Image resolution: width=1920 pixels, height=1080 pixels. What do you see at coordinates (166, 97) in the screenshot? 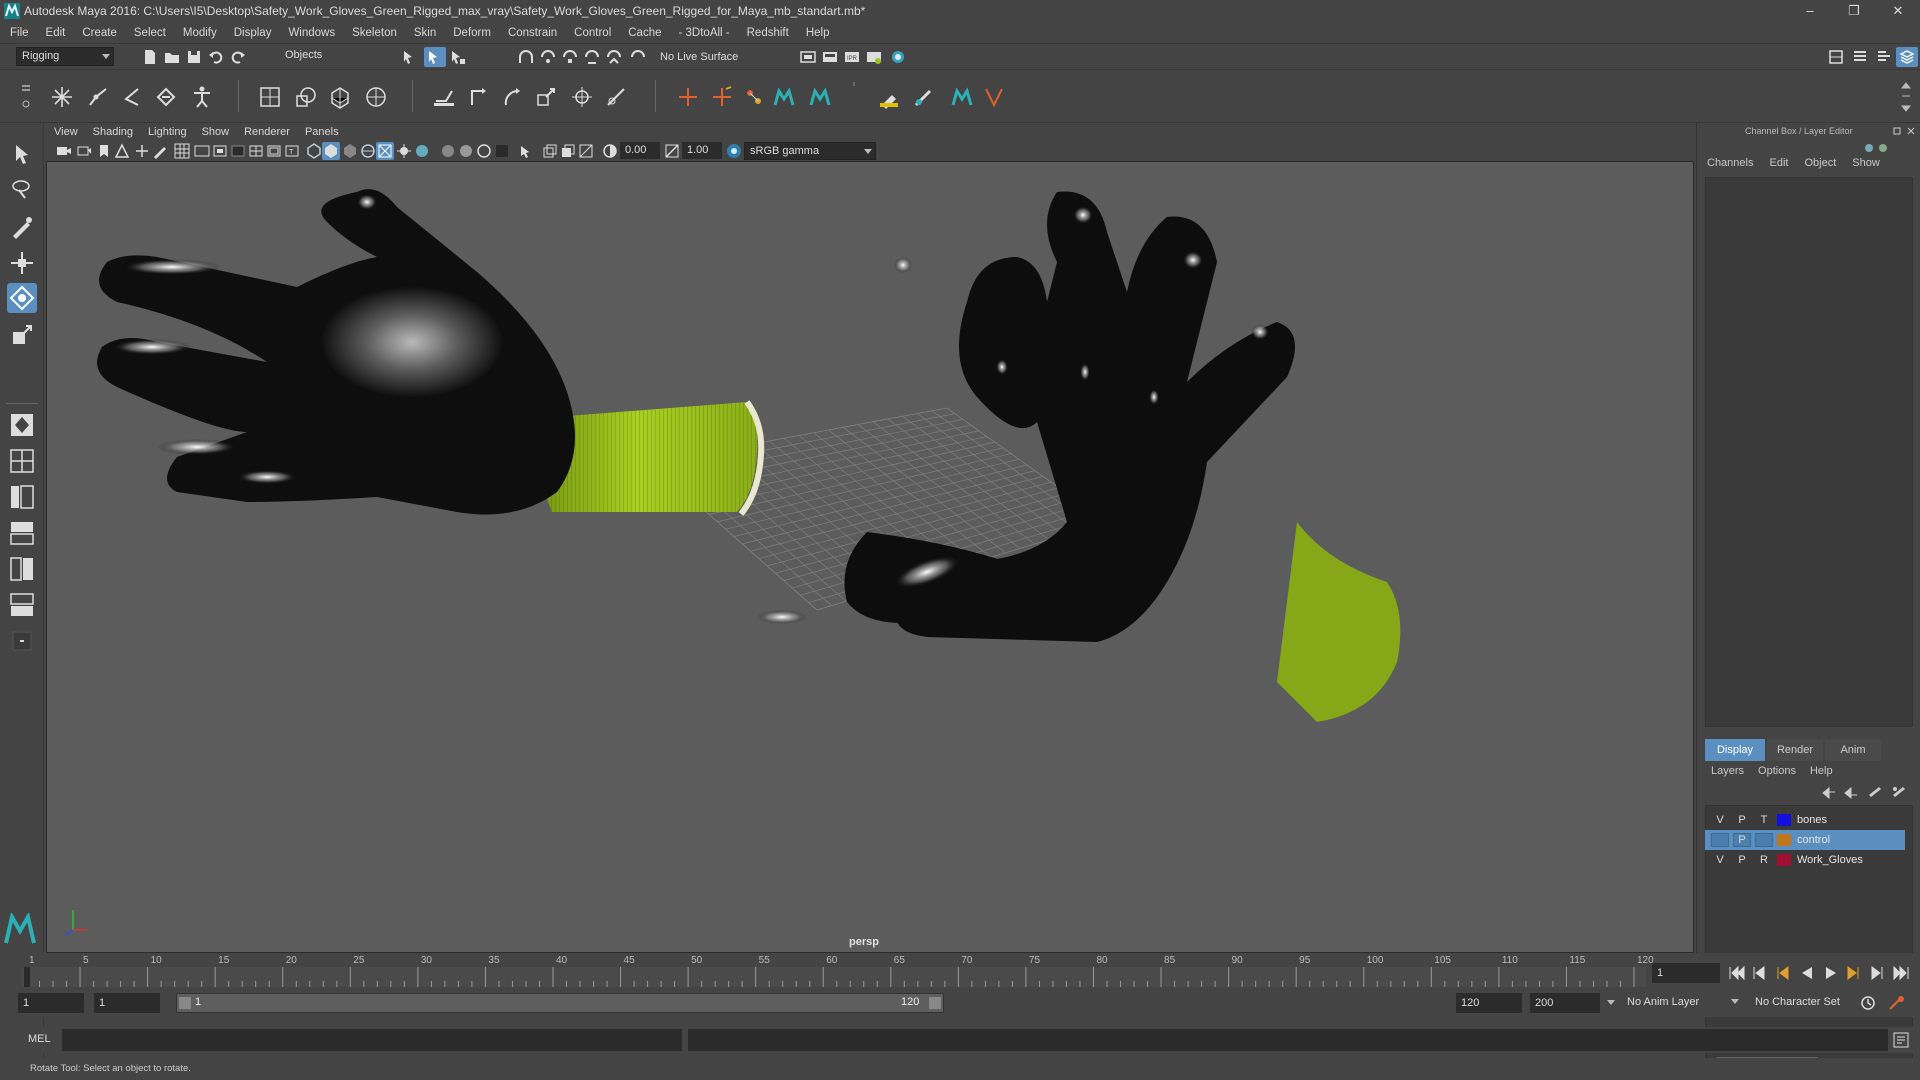
I see `insert-joint-icon` at bounding box center [166, 97].